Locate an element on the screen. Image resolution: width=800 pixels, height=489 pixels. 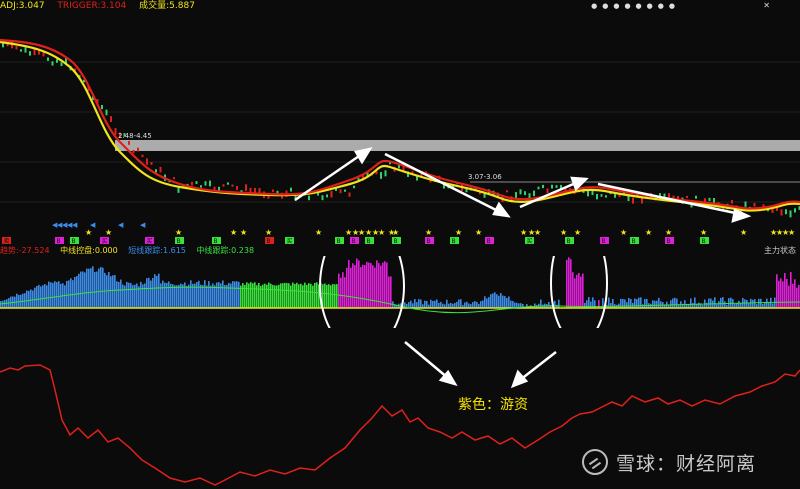
toolbar-dots-icon: ●●●●●●●● is located at coordinates (635, 6).